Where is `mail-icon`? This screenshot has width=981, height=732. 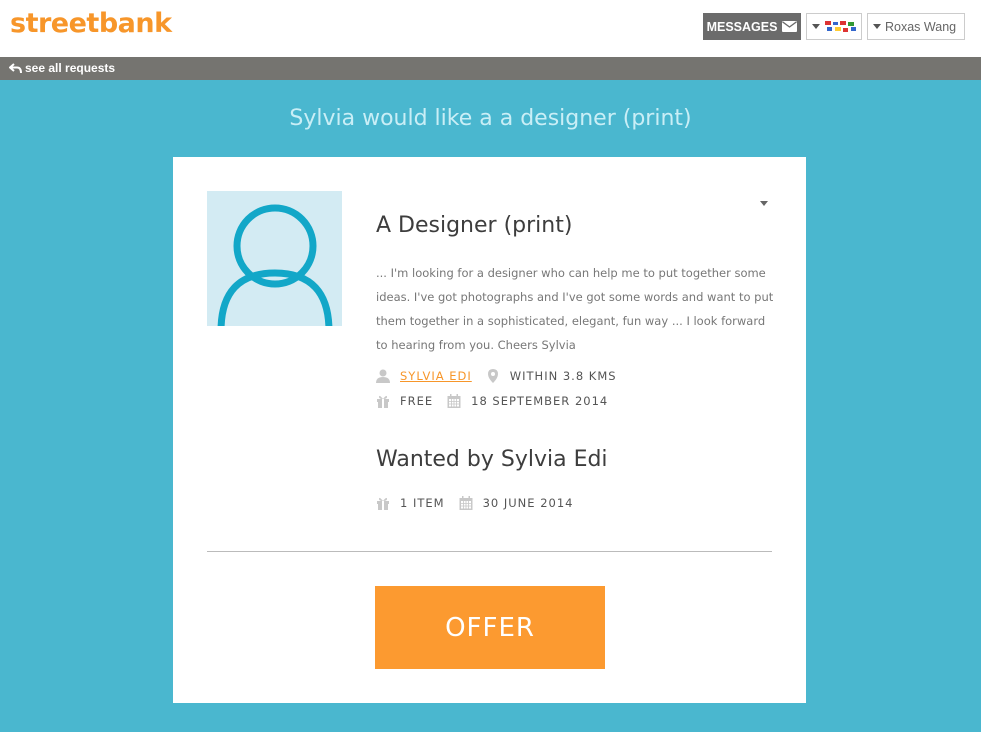 mail-icon is located at coordinates (790, 26).